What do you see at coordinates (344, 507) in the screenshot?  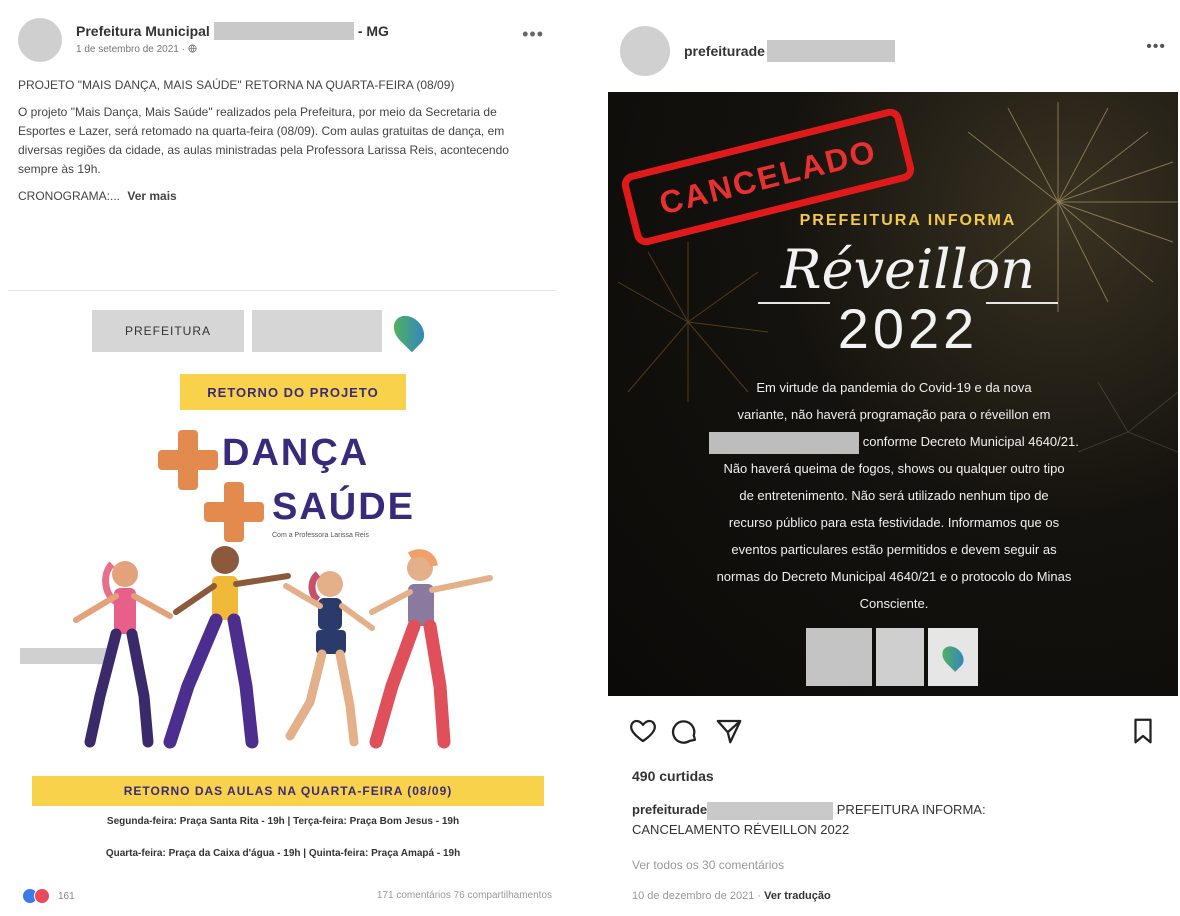 I see `saude-word: SAÚDE` at bounding box center [344, 507].